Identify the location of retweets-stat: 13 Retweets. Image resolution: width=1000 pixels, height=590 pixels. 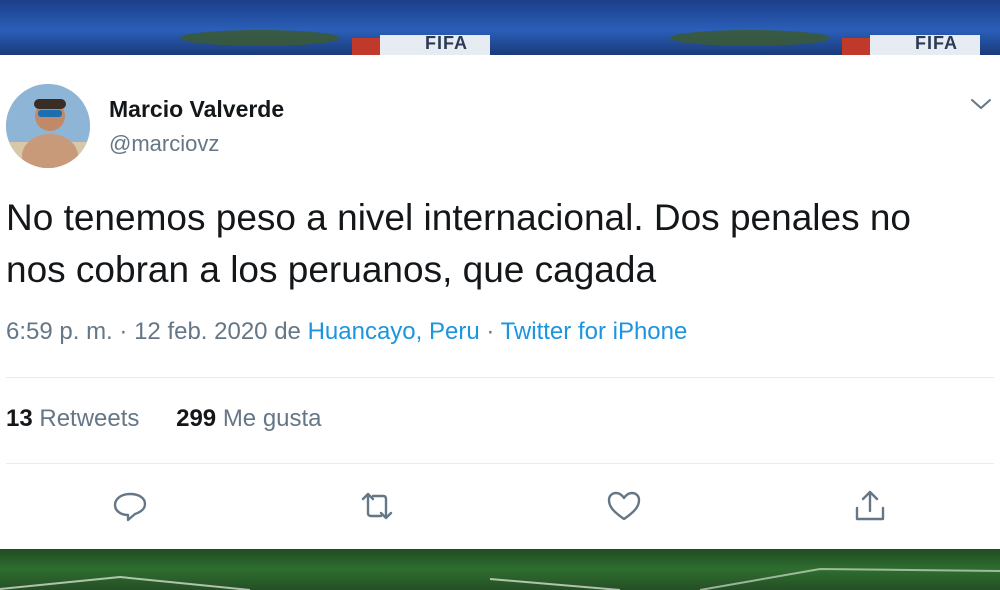
(72, 419).